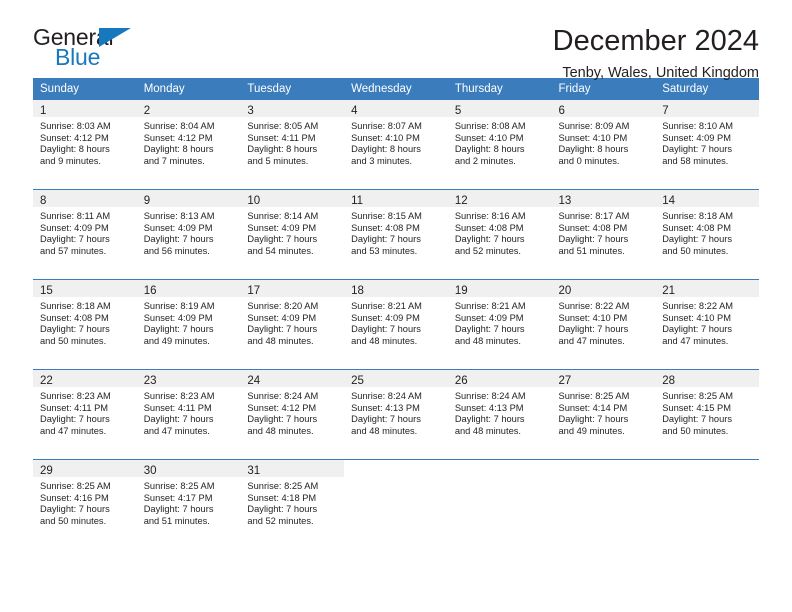 This screenshot has width=792, height=612. Describe the element at coordinates (176, 340) in the screenshot. I see `daylight-text-line2: and 49 minutes.` at that location.